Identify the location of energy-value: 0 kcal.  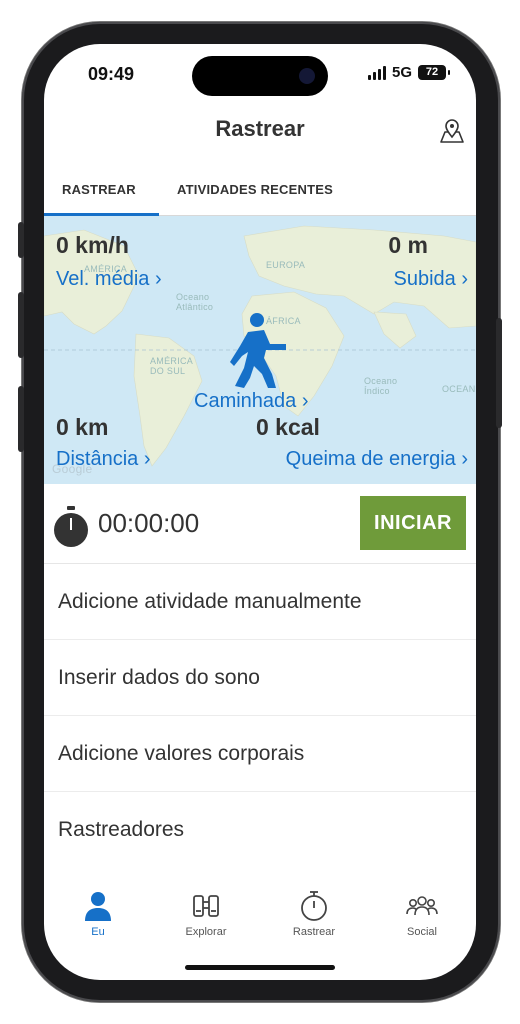
(288, 427).